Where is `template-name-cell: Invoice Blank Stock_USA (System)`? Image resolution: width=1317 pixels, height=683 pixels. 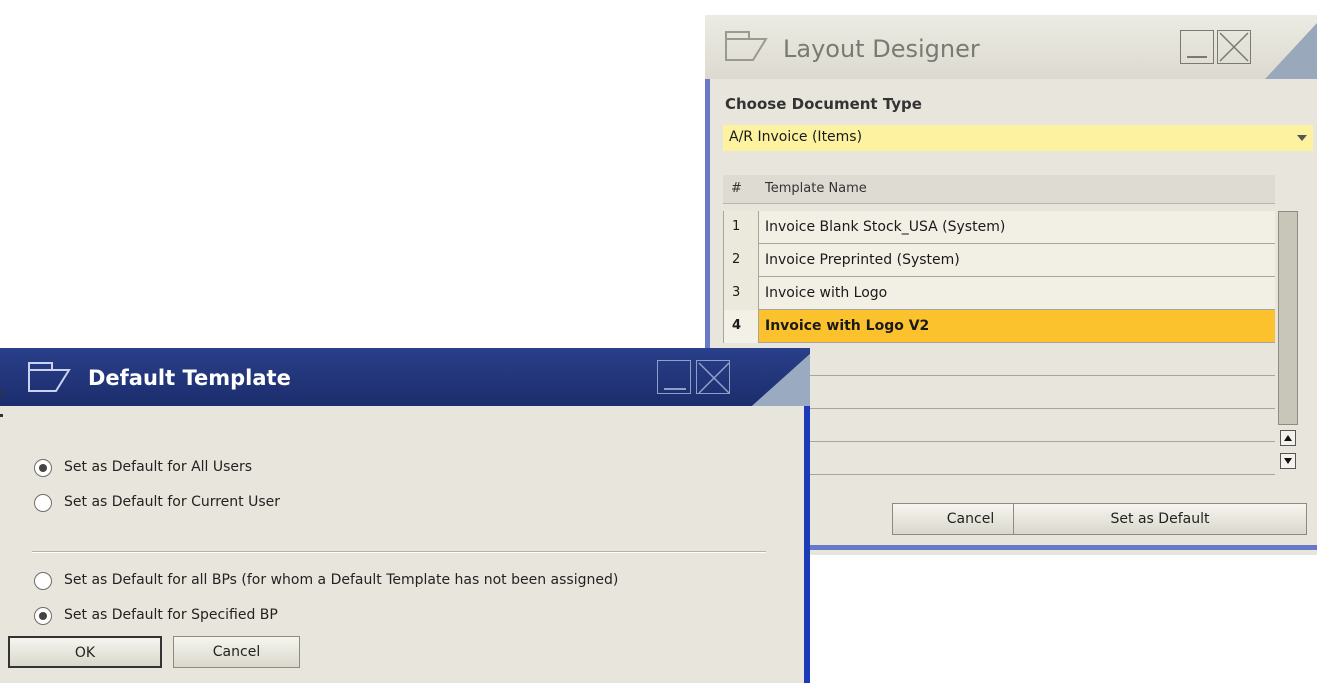 template-name-cell: Invoice Blank Stock_USA (System) is located at coordinates (885, 227).